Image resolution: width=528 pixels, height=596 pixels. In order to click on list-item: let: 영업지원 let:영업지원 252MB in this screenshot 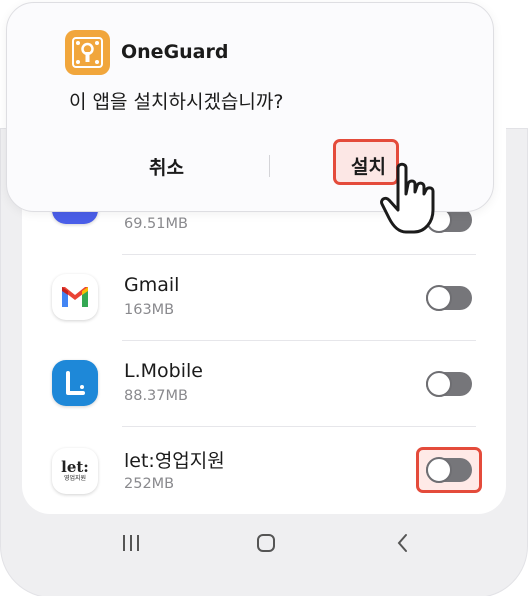, I will do `click(264, 469)`.